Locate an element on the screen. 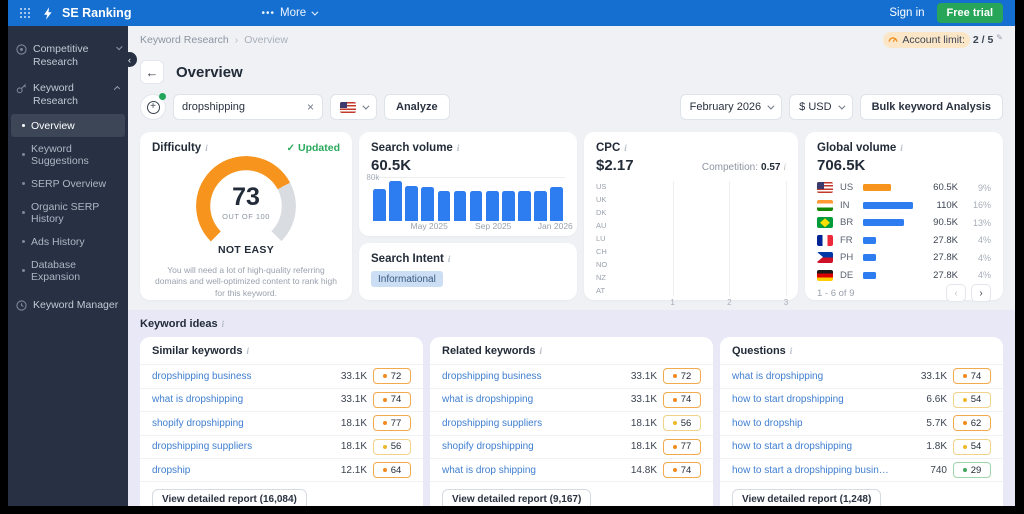 Image resolution: width=1024 pixels, height=514 pixels. table-row: dropshipping business 33.1K 72 is located at coordinates (281, 376).